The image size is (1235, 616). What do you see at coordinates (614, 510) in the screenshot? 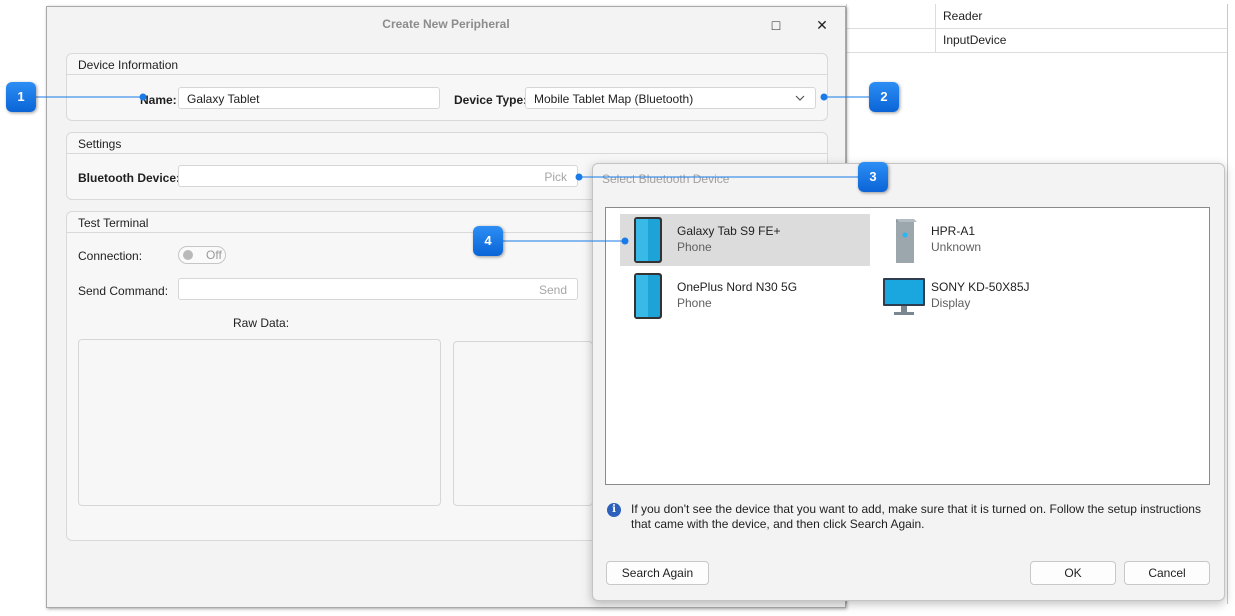
I see `info-icon: i` at bounding box center [614, 510].